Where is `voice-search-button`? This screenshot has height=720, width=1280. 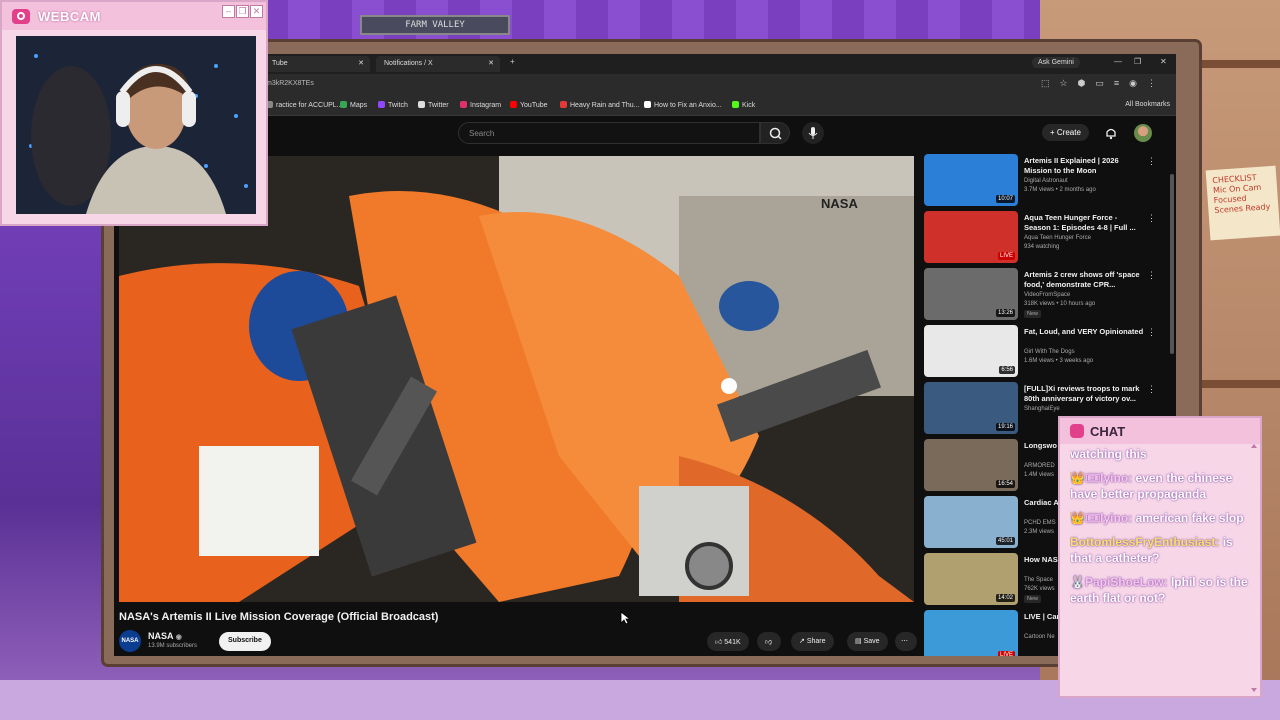 voice-search-button is located at coordinates (813, 133).